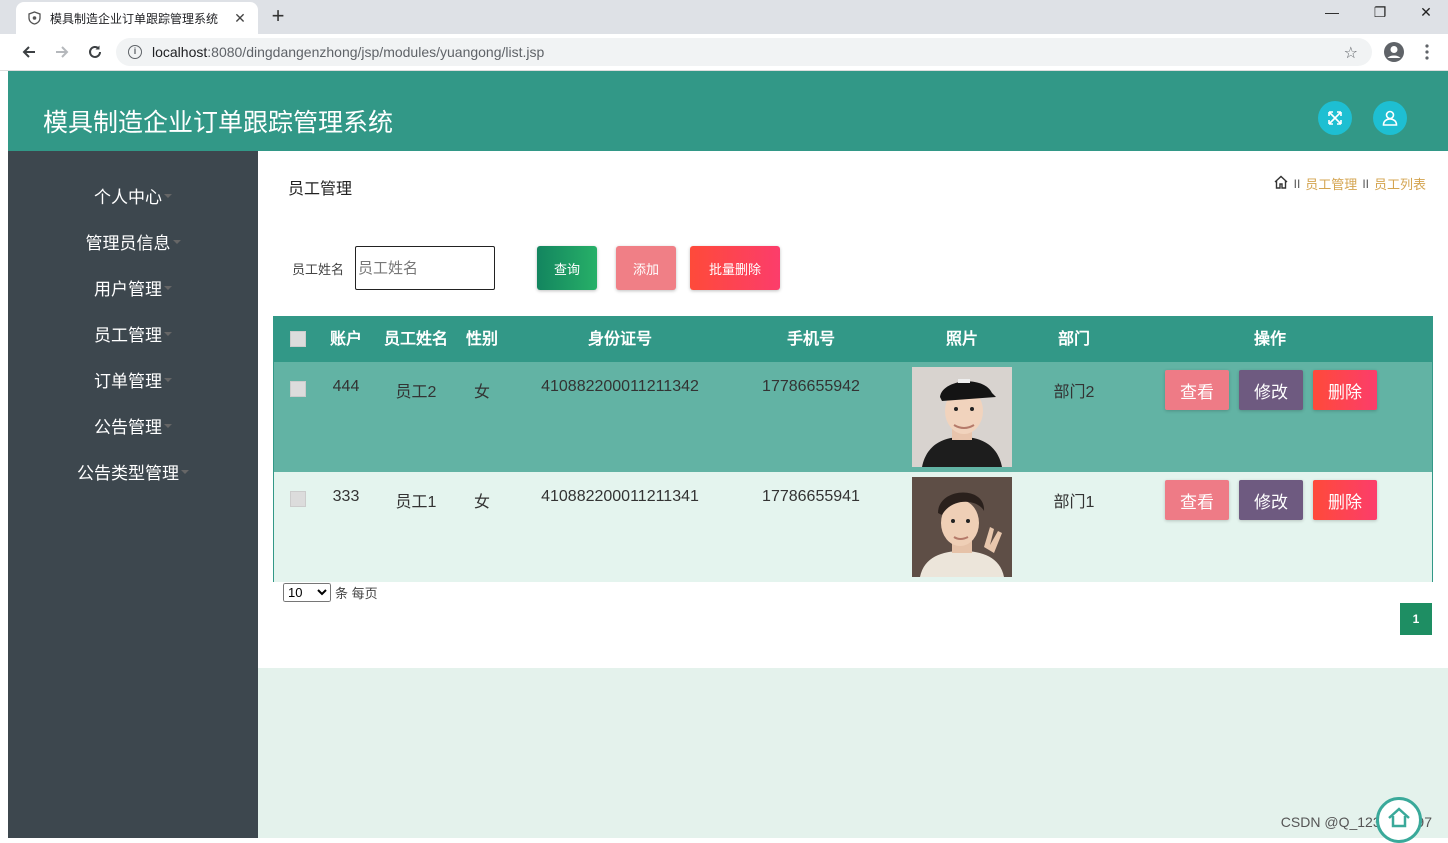 Image resolution: width=1448 pixels, height=843 pixels. What do you see at coordinates (135, 52) in the screenshot?
I see `info-icon: i` at bounding box center [135, 52].